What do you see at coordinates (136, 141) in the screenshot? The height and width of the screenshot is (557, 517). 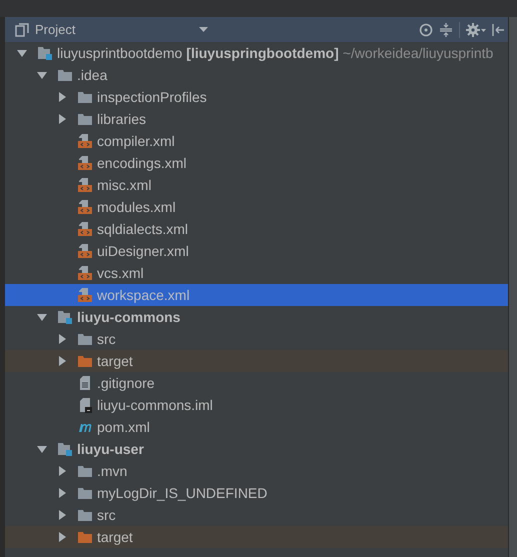 I see `file-name: compiler.xml` at bounding box center [136, 141].